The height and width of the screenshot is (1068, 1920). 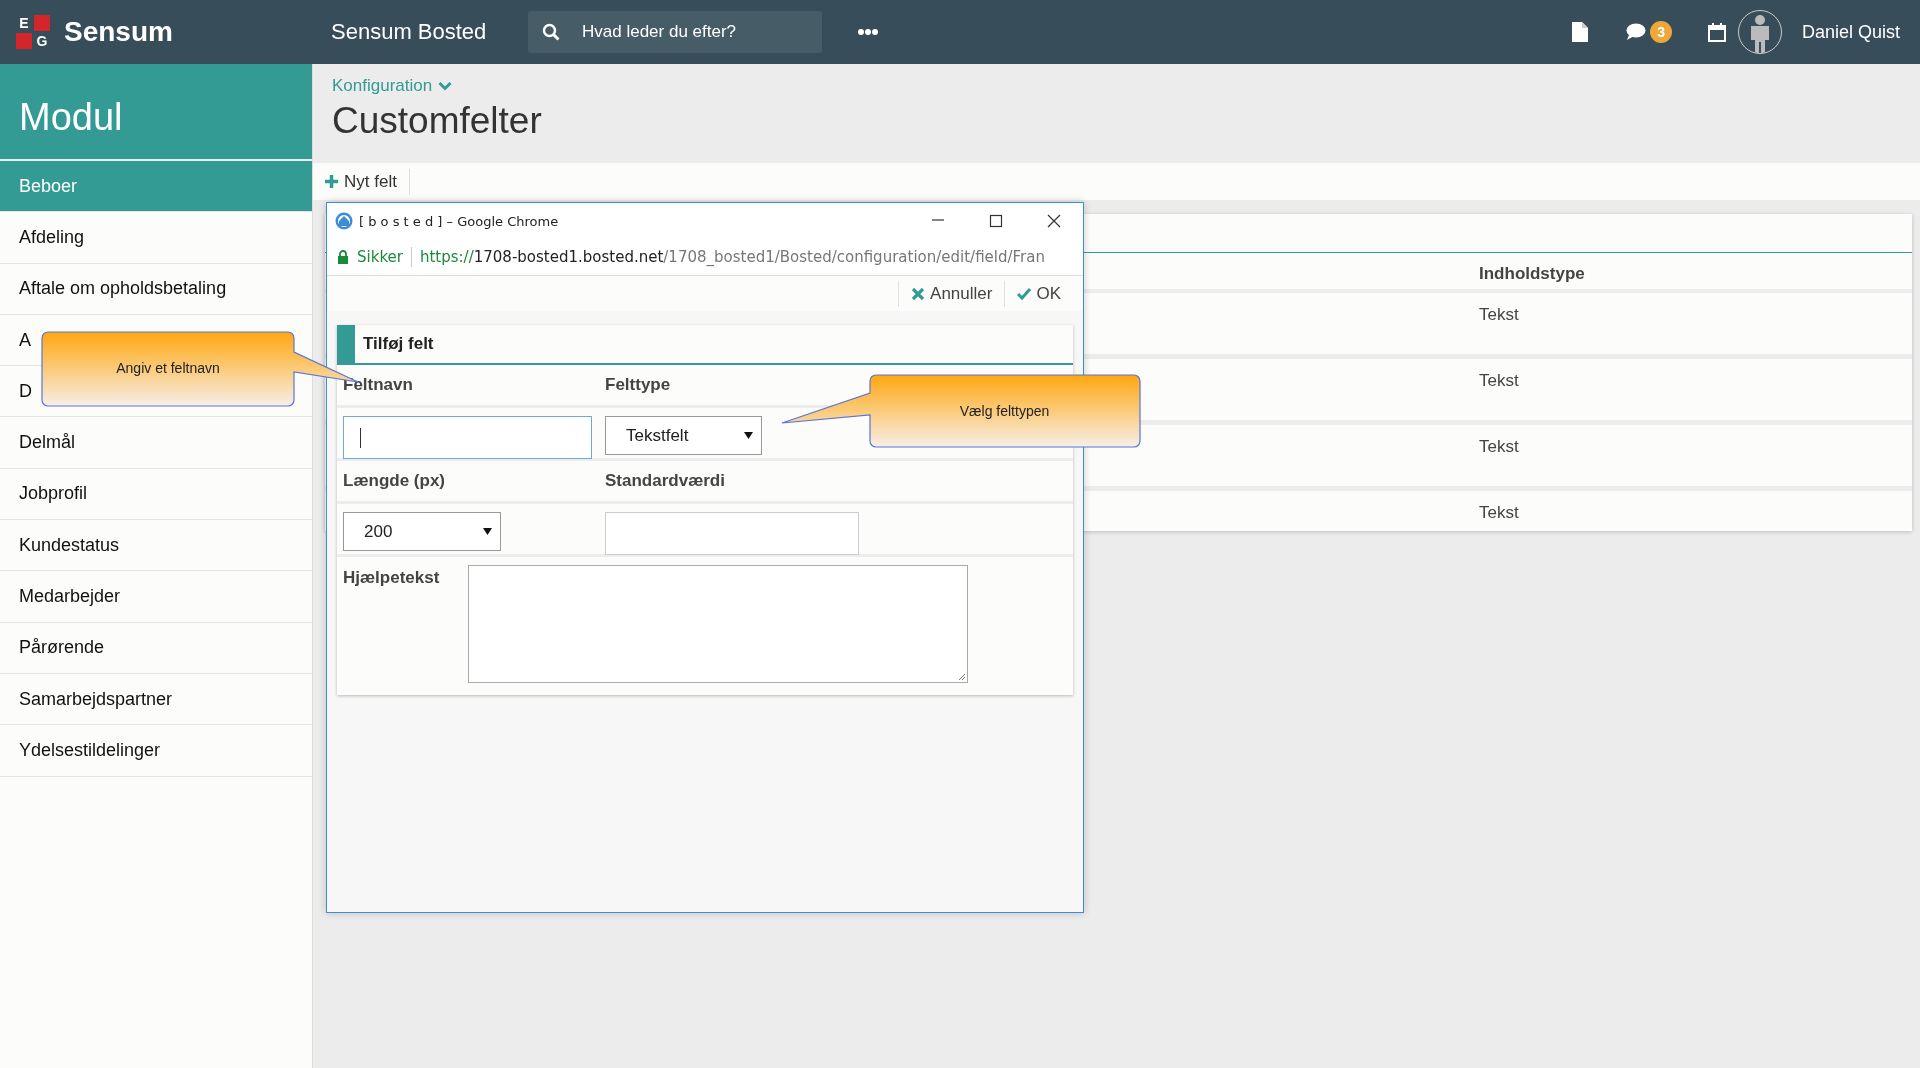 I want to click on sidebar-item: Medarbejder, so click(x=156, y=597).